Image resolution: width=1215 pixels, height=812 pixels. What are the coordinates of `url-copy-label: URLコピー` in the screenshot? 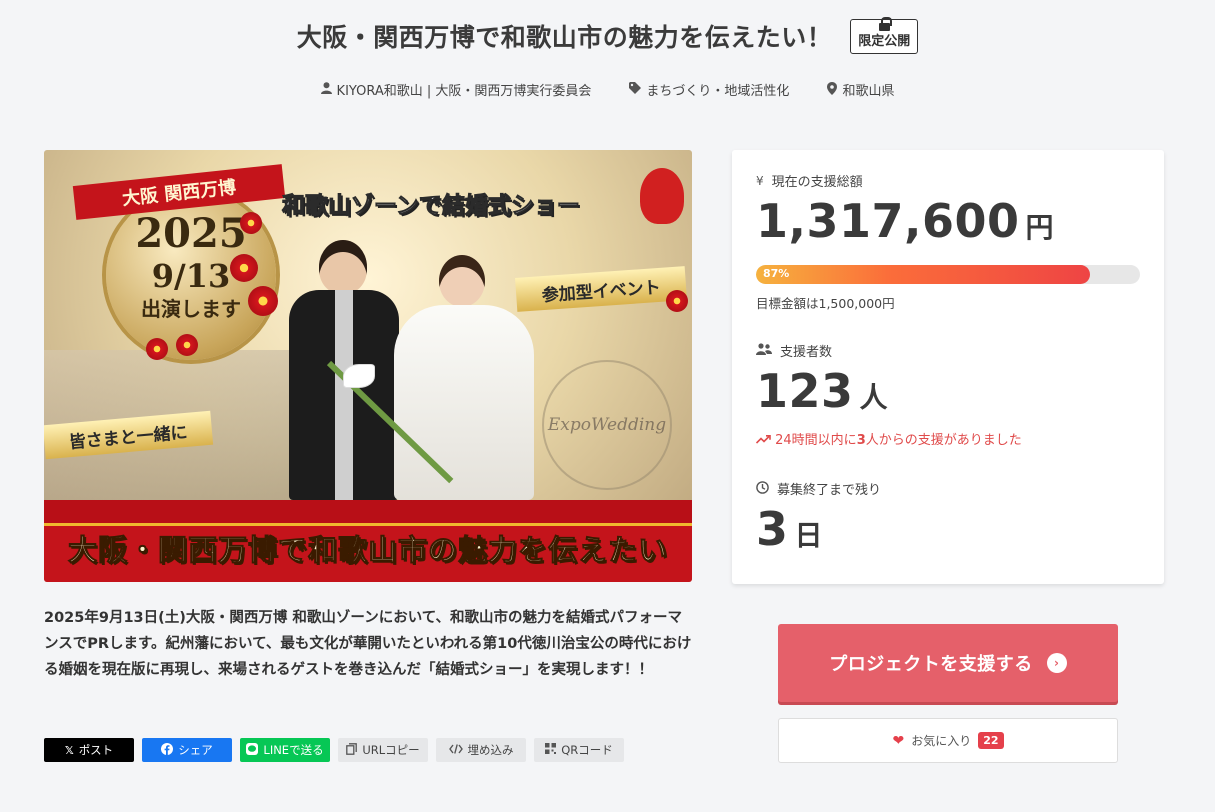 It's located at (391, 750).